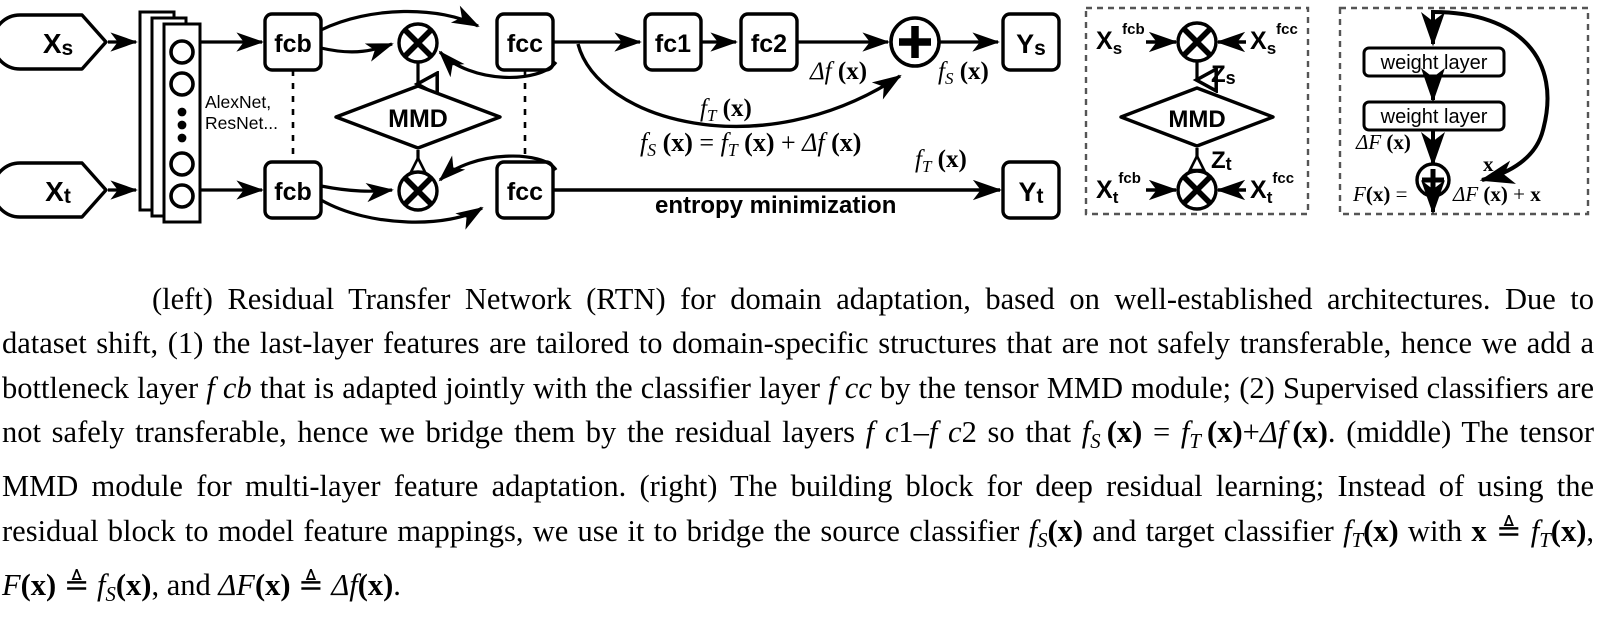 This screenshot has width=1600, height=624. I want to click on weight-layer-1-label: weight layer, so click(1434, 63).